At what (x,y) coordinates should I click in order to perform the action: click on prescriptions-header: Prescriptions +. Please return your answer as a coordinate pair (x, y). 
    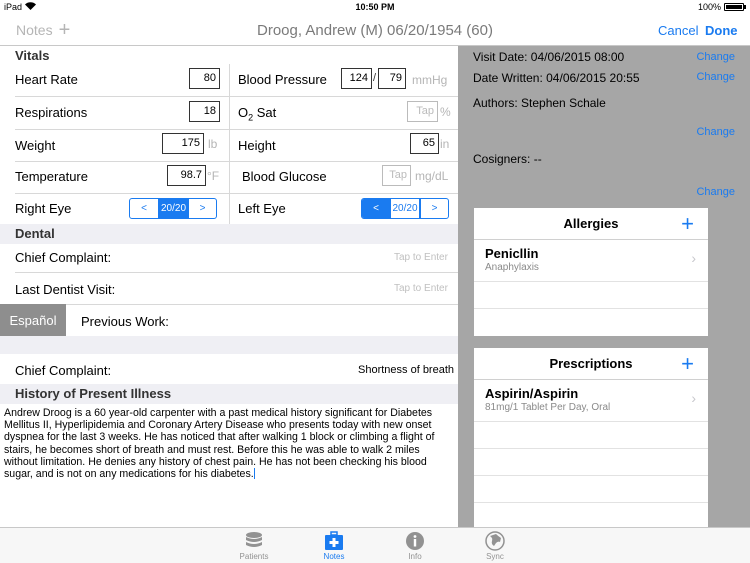
    Looking at the image, I should click on (591, 364).